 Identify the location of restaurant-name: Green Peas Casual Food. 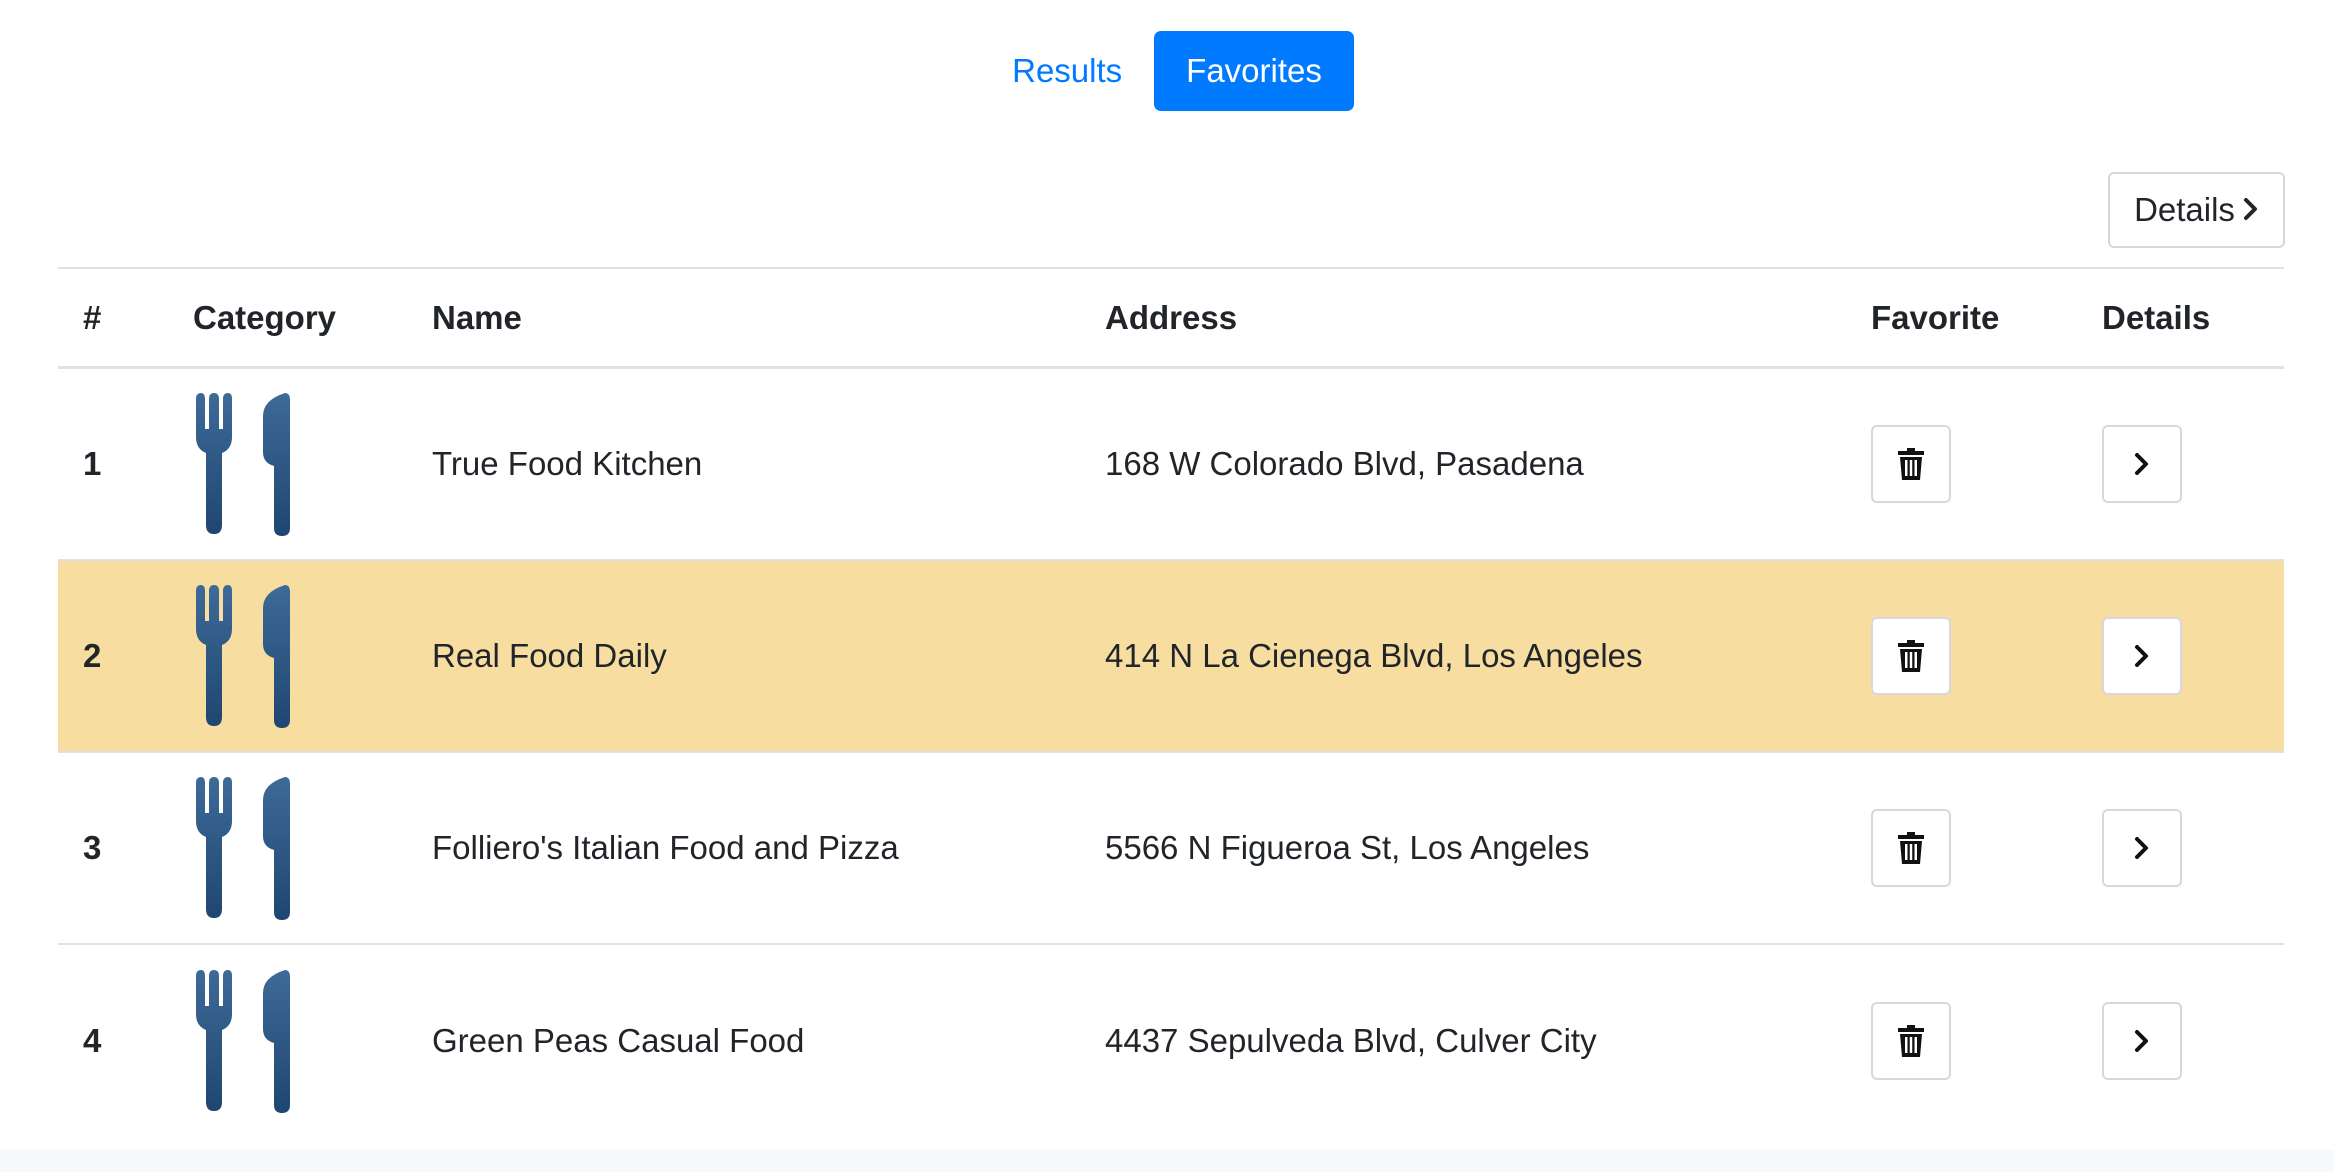
(618, 1040).